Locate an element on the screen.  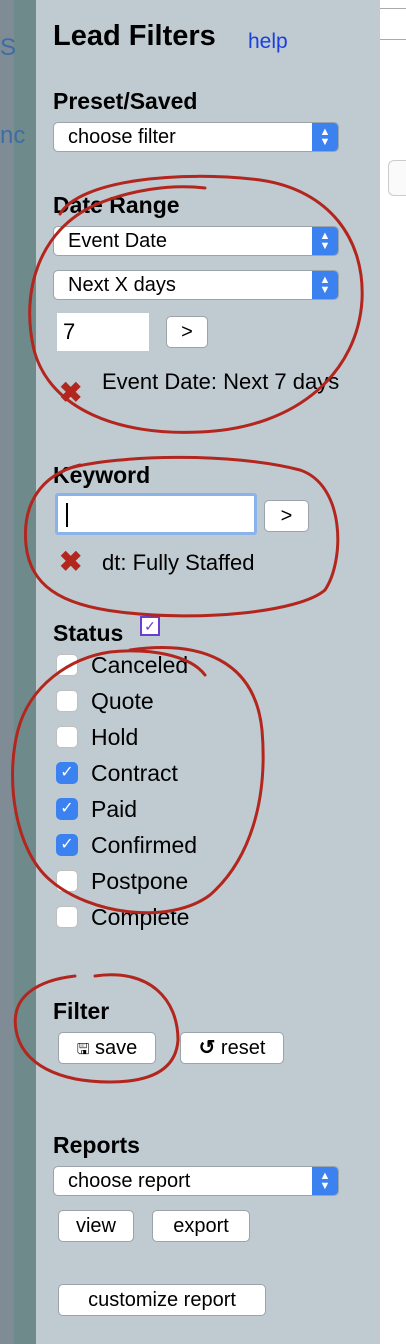
background-text: S is located at coordinates (8, 47).